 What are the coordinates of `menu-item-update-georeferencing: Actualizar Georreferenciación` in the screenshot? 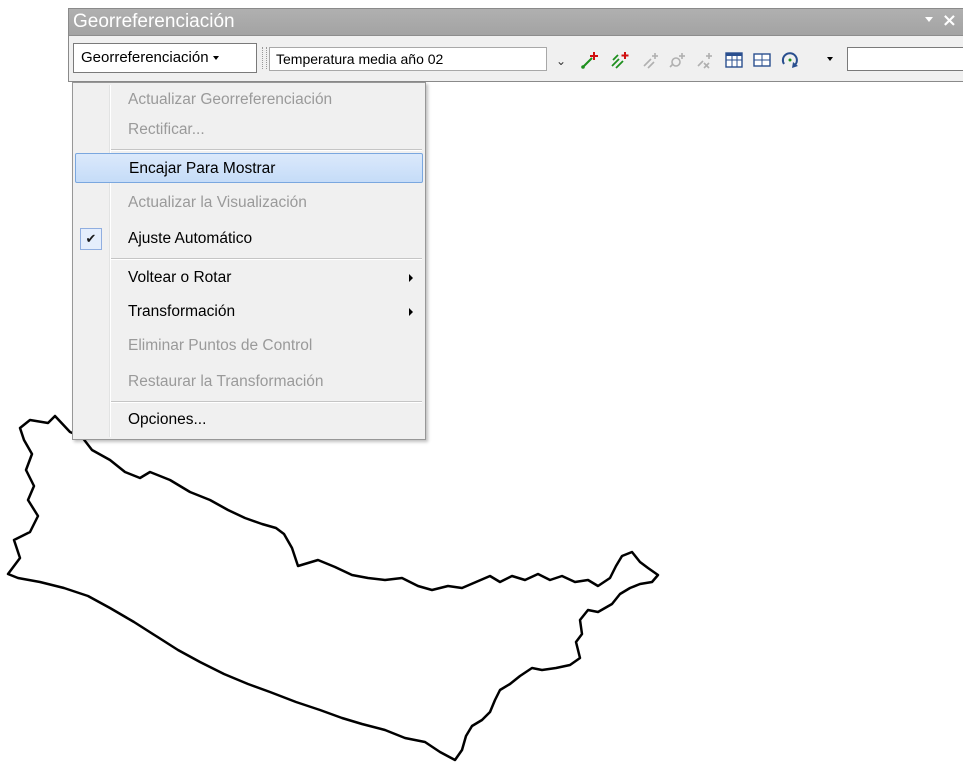 It's located at (249, 100).